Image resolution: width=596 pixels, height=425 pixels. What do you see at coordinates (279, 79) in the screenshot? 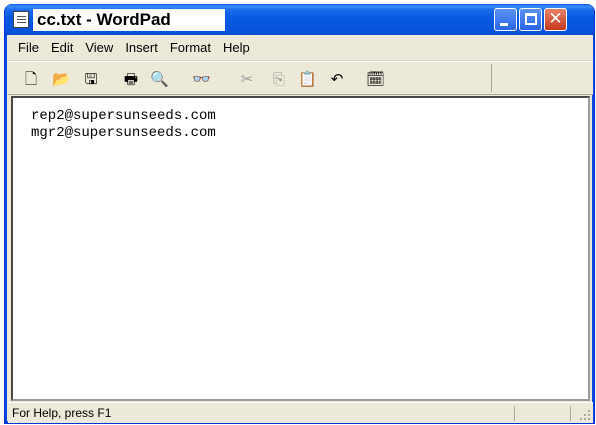
I see `copy-icon: ⎘` at bounding box center [279, 79].